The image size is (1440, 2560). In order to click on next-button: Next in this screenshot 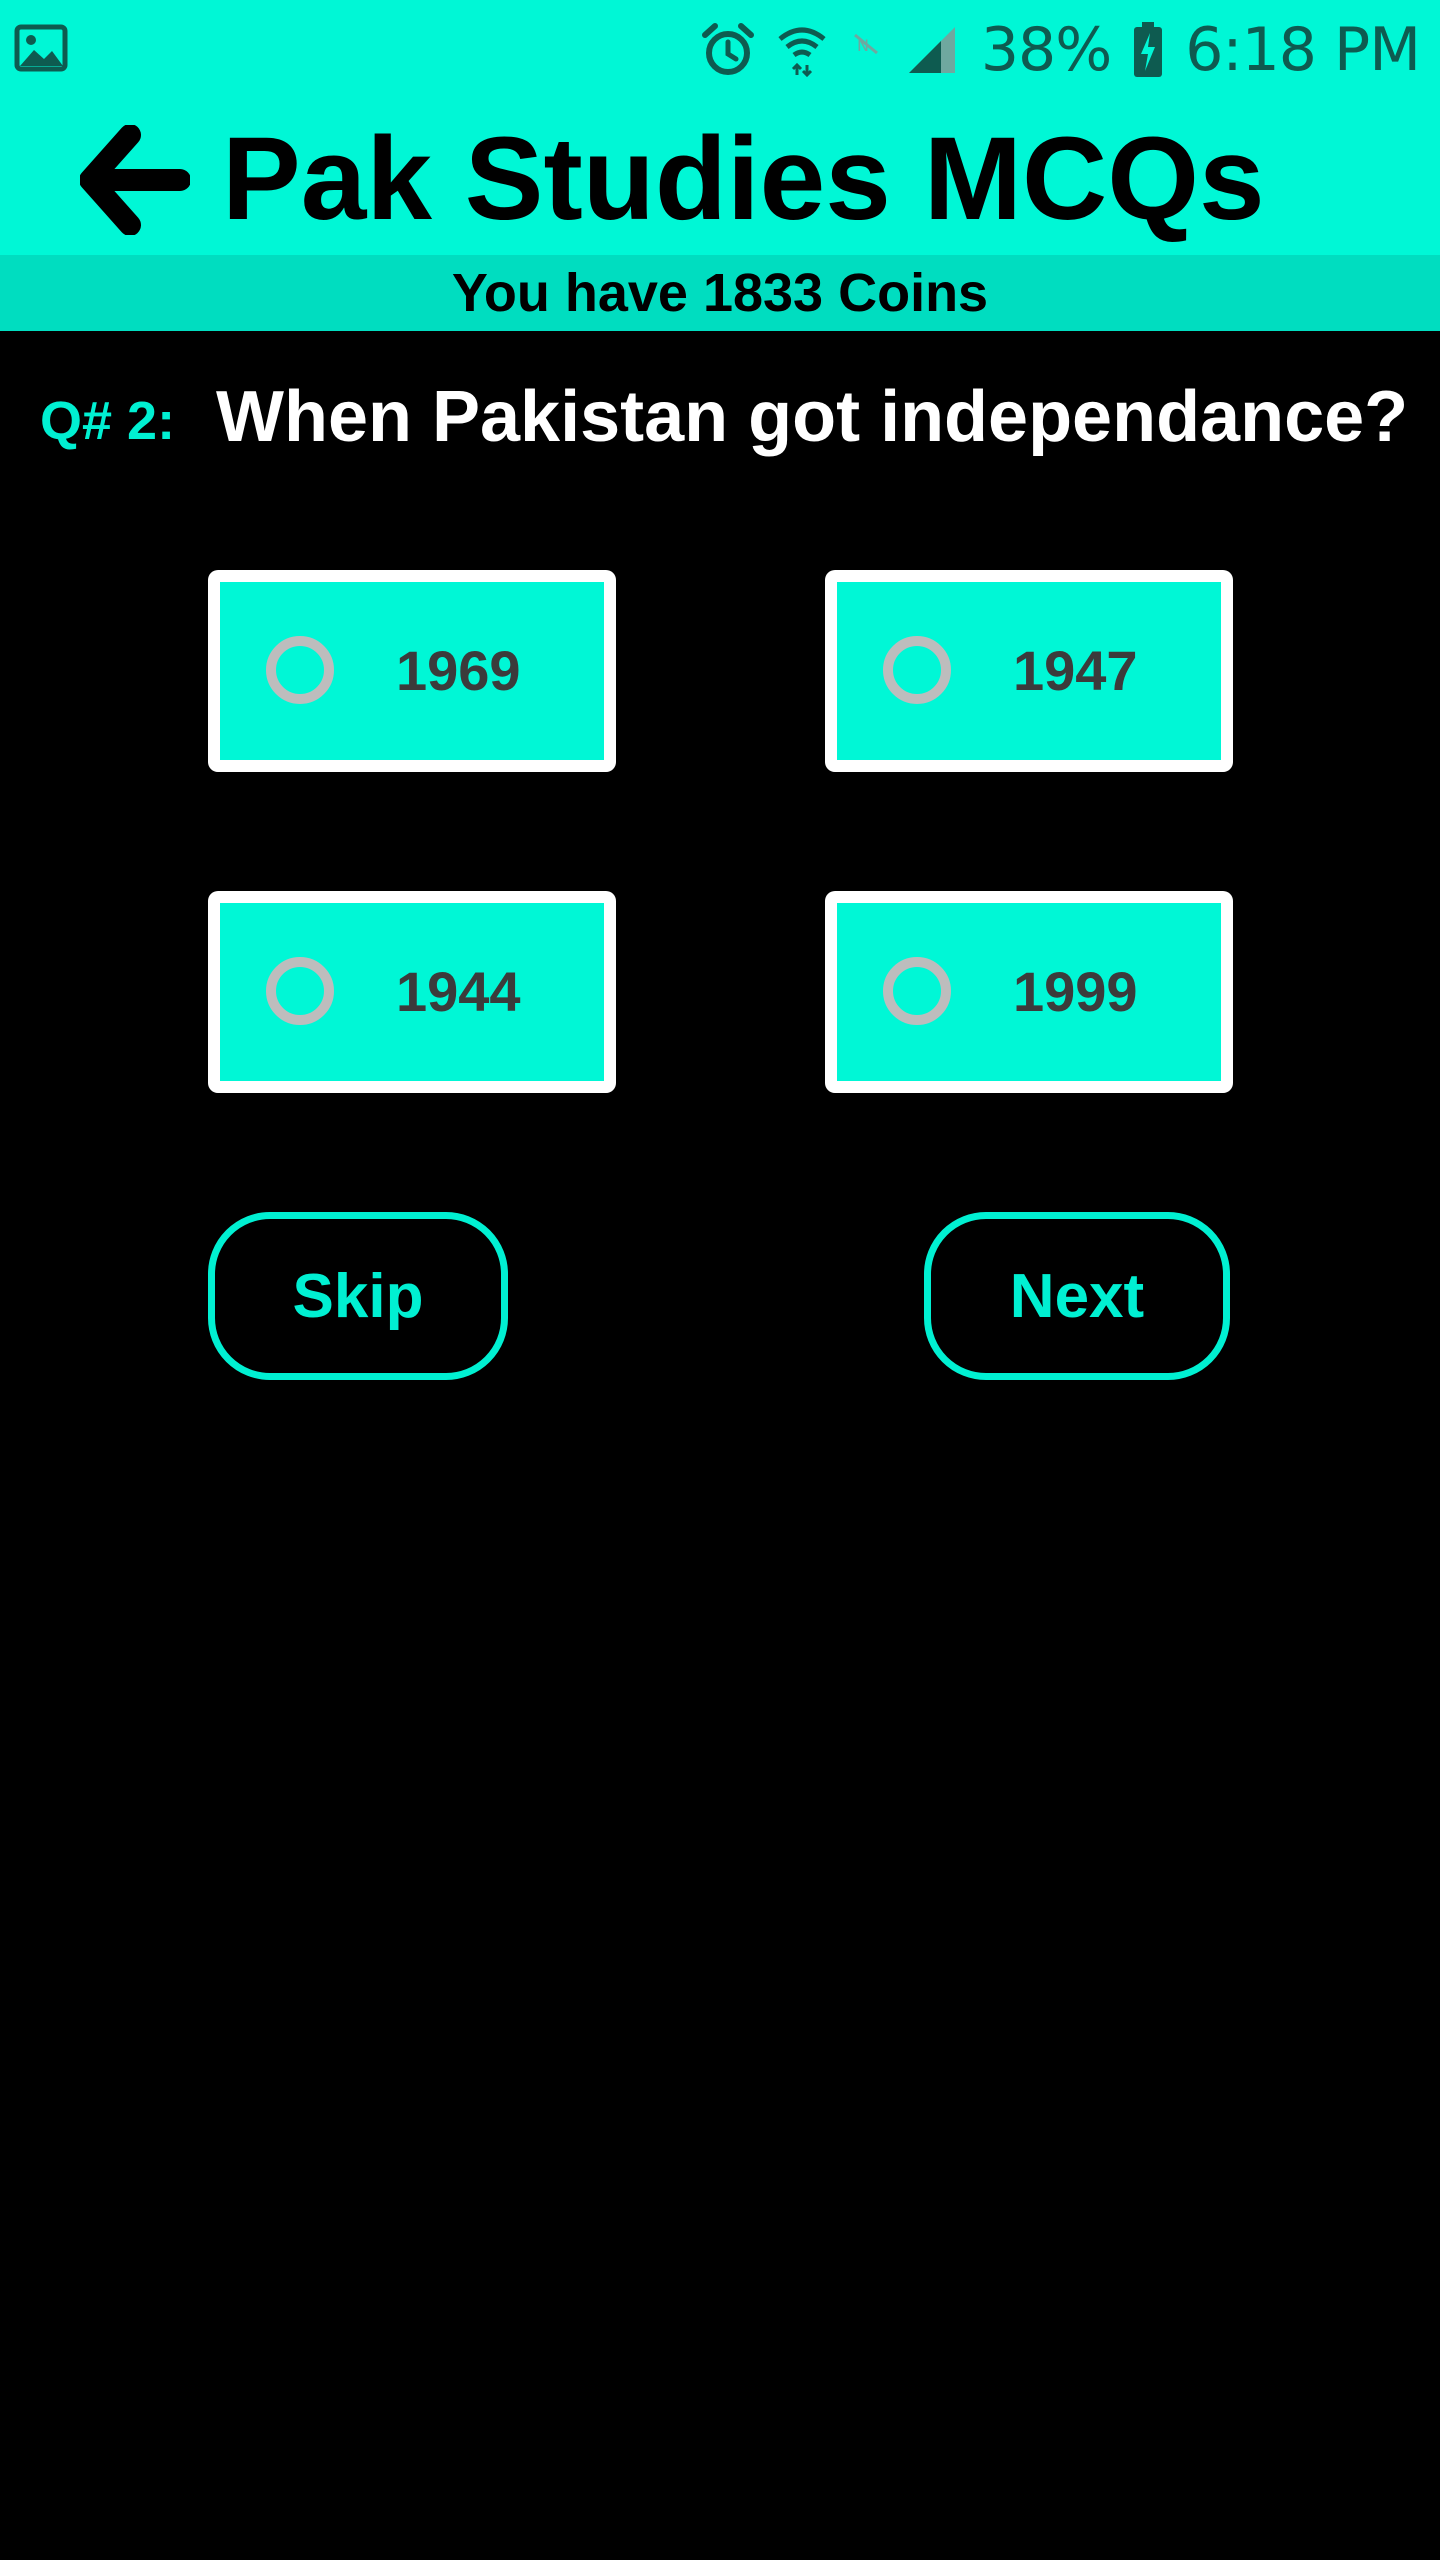, I will do `click(1077, 1296)`.